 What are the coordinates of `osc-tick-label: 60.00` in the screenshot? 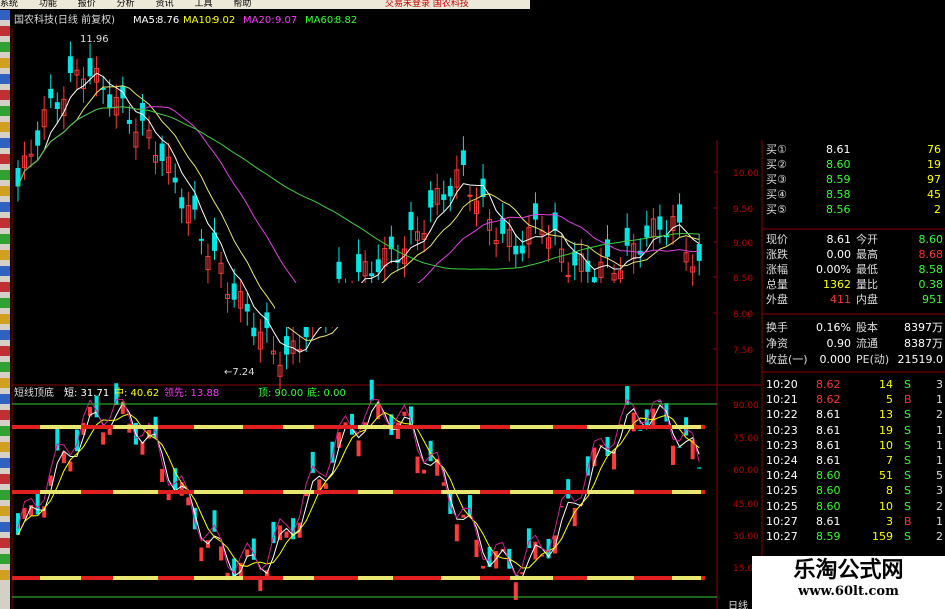 It's located at (746, 471).